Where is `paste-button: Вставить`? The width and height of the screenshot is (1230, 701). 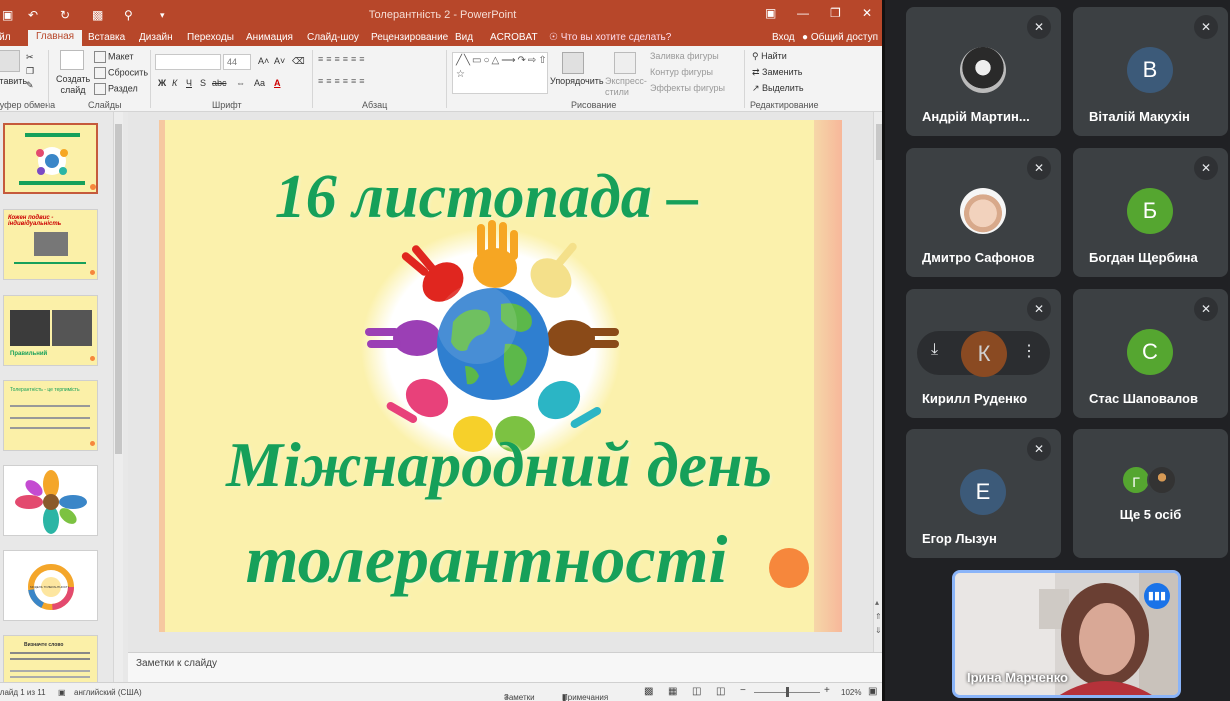 paste-button: Вставить is located at coordinates (14, 81).